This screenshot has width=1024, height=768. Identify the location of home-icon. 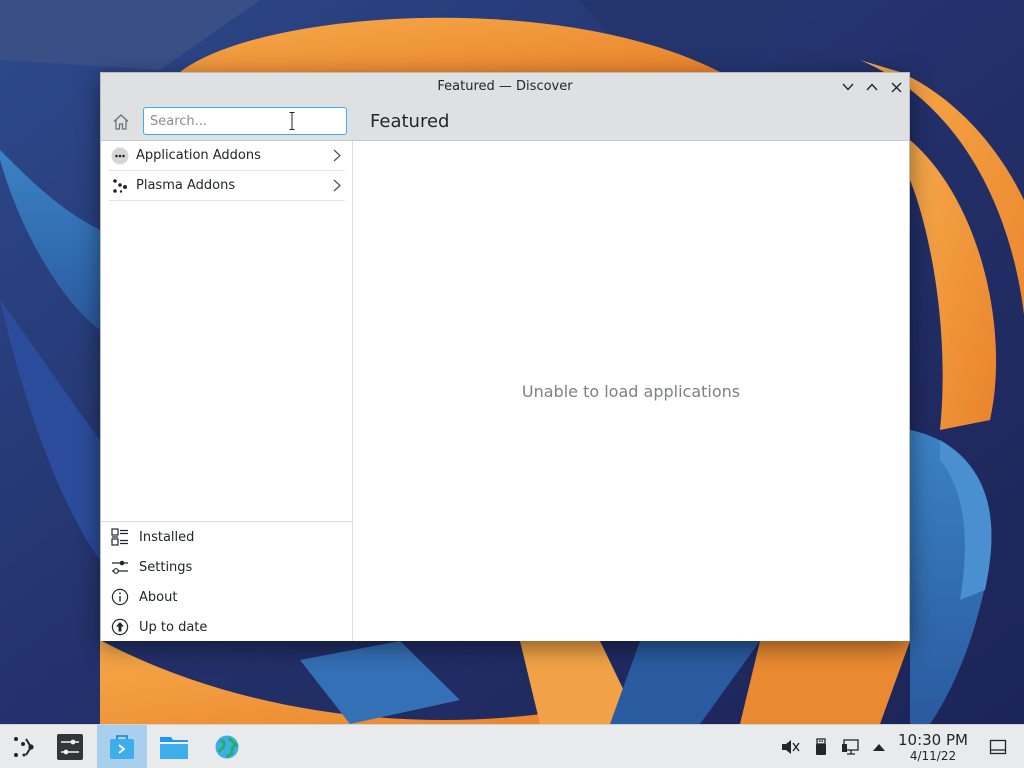
(121, 122).